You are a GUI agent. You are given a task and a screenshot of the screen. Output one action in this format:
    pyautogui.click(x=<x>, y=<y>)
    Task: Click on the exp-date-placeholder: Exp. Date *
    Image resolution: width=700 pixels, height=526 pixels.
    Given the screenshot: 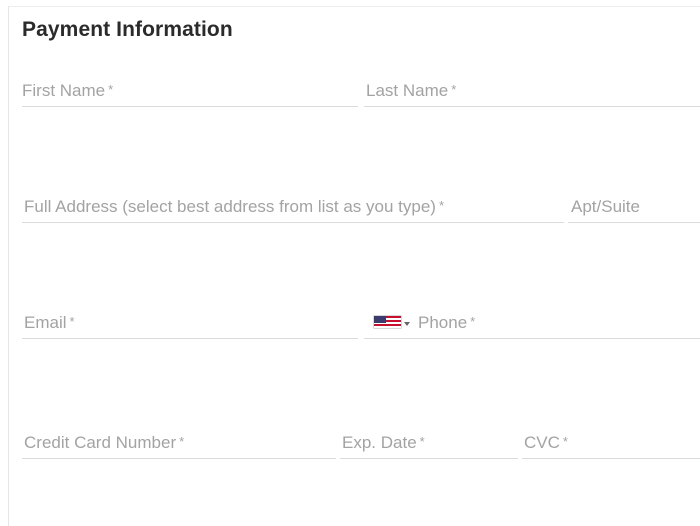 What is the action you would take?
    pyautogui.click(x=383, y=442)
    